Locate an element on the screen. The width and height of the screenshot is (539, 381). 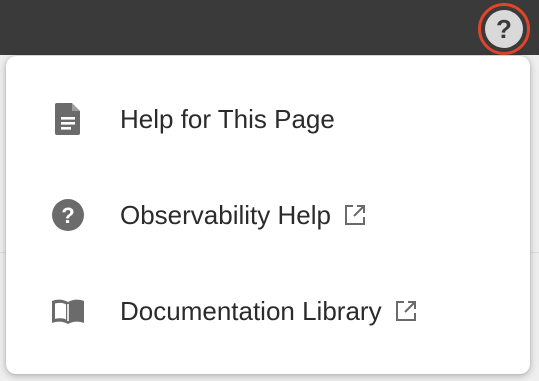
question-circle-icon: ? is located at coordinates (68, 215).